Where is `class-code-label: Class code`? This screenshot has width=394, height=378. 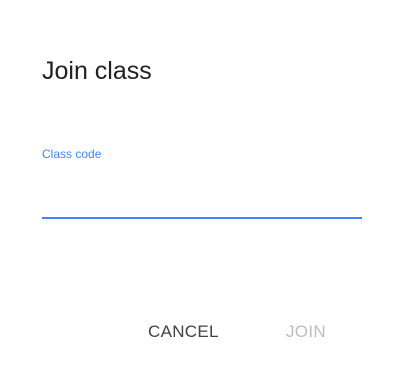 class-code-label: Class code is located at coordinates (72, 154).